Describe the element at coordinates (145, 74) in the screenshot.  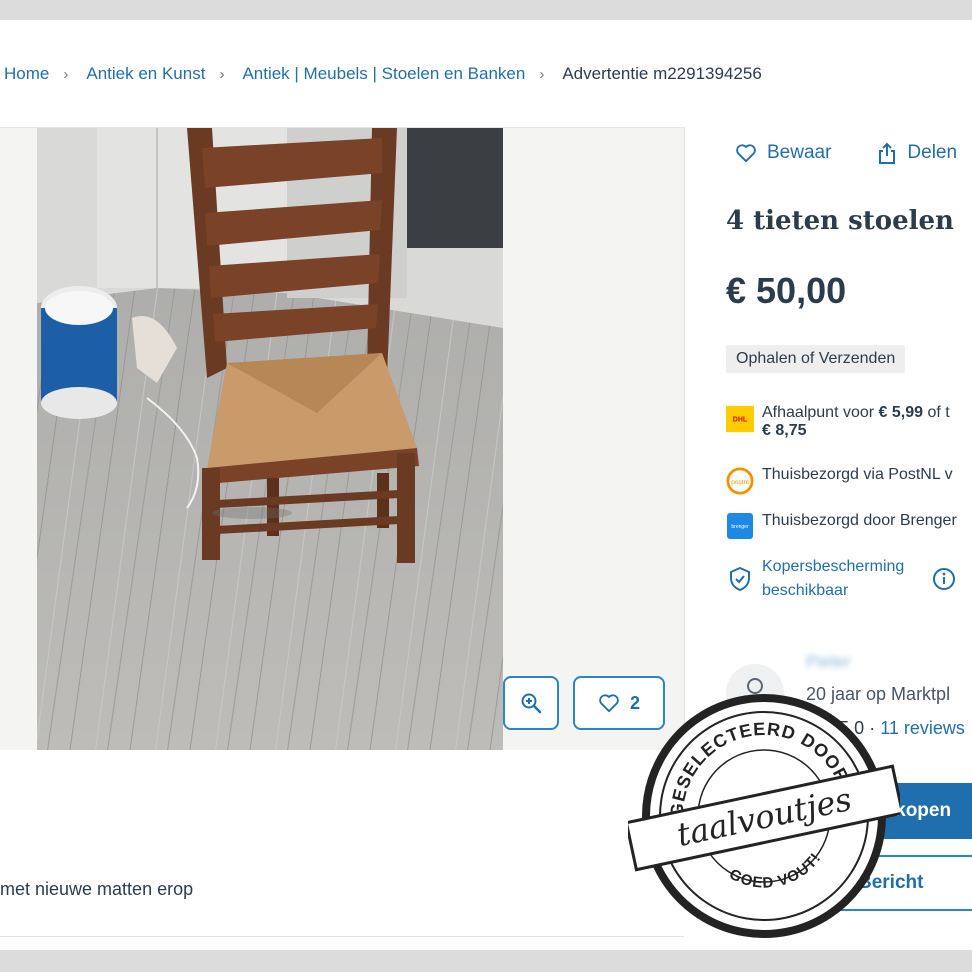
I see `breadcrumb-antiek-en-kunst: Antiek en Kunst` at that location.